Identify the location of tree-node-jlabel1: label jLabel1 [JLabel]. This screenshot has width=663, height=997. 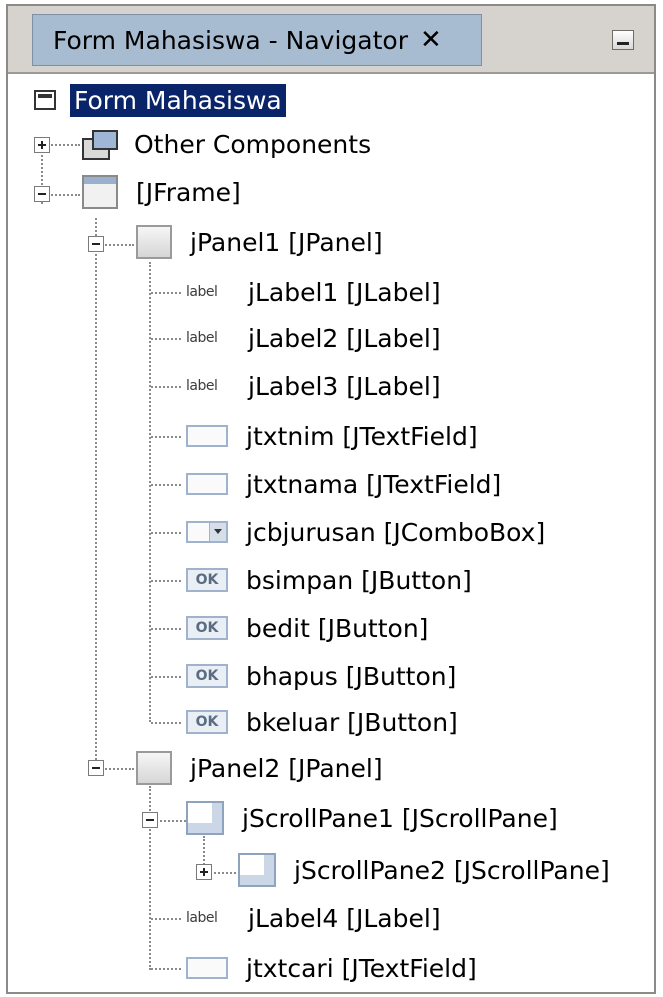
(315, 292).